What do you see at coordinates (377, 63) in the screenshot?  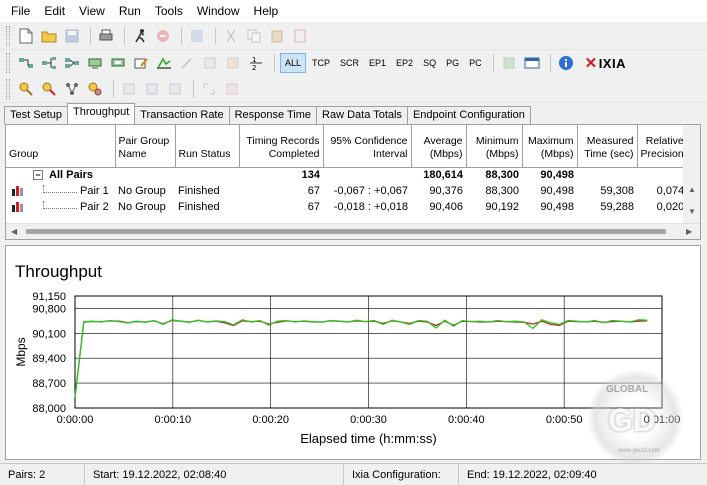 I see `protocol-filter-ep1: EP1` at bounding box center [377, 63].